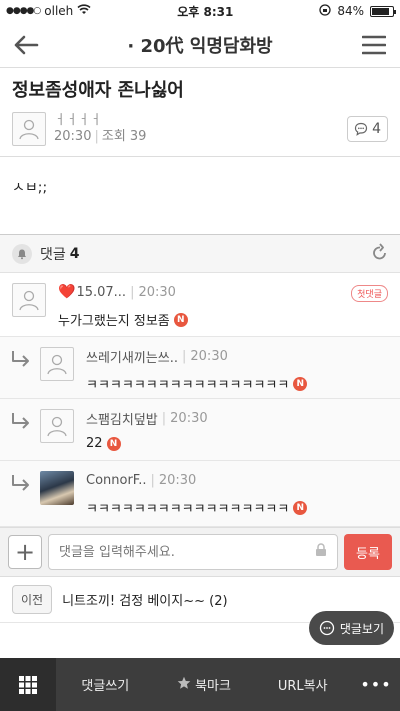 Image resolution: width=400 pixels, height=711 pixels. What do you see at coordinates (200, 196) in the screenshot?
I see `post-body: ㅅㅂ;;` at bounding box center [200, 196].